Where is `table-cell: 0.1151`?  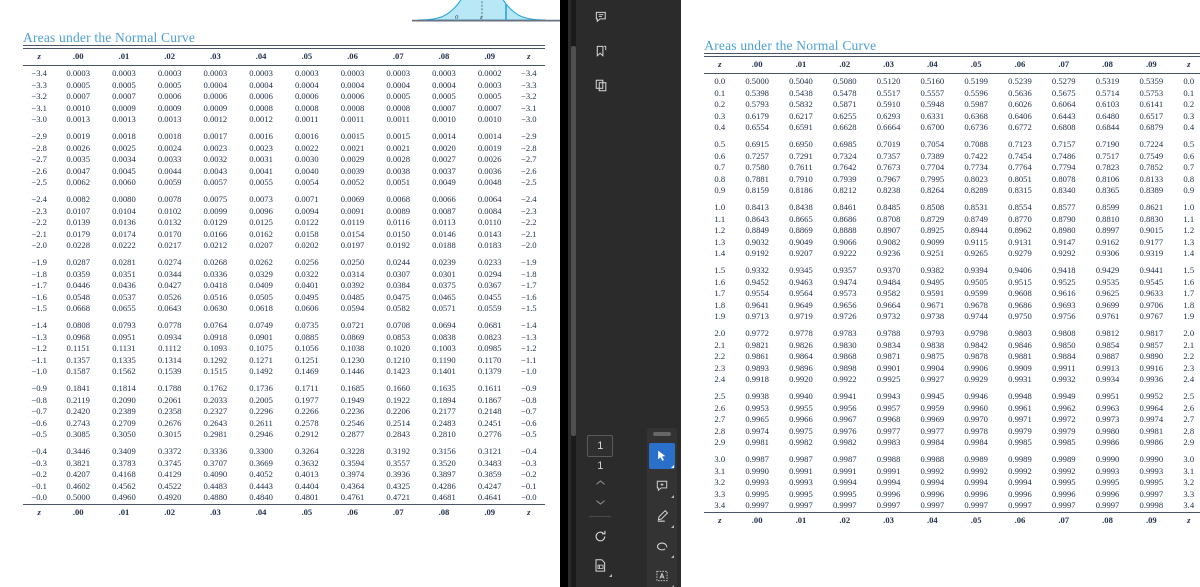 table-cell: 0.1151 is located at coordinates (78, 348).